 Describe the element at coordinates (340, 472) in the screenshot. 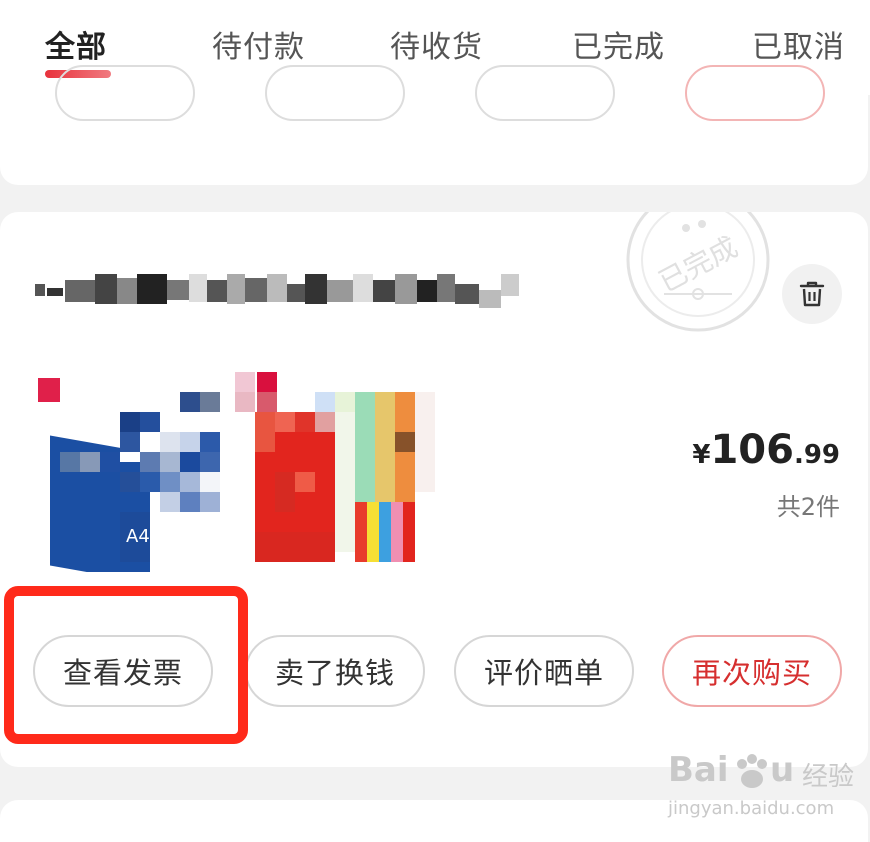

I see `product-image-color-paper` at that location.